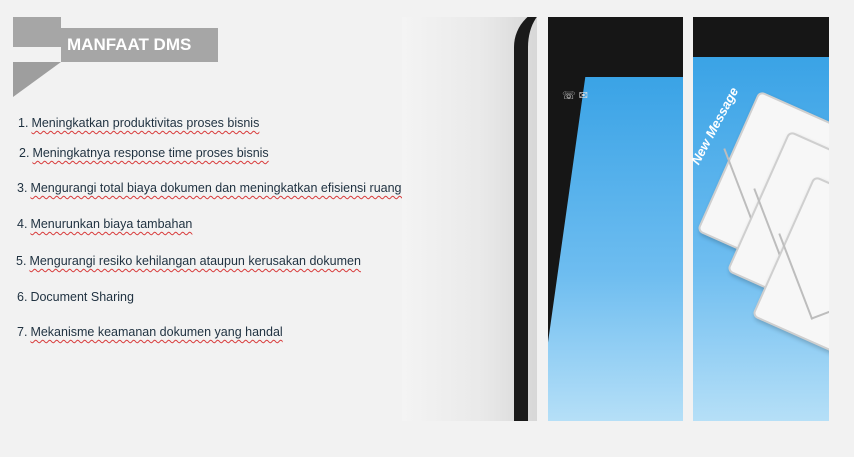  Describe the element at coordinates (615, 219) in the screenshot. I see `image-panel-2: ☏ ✉` at that location.